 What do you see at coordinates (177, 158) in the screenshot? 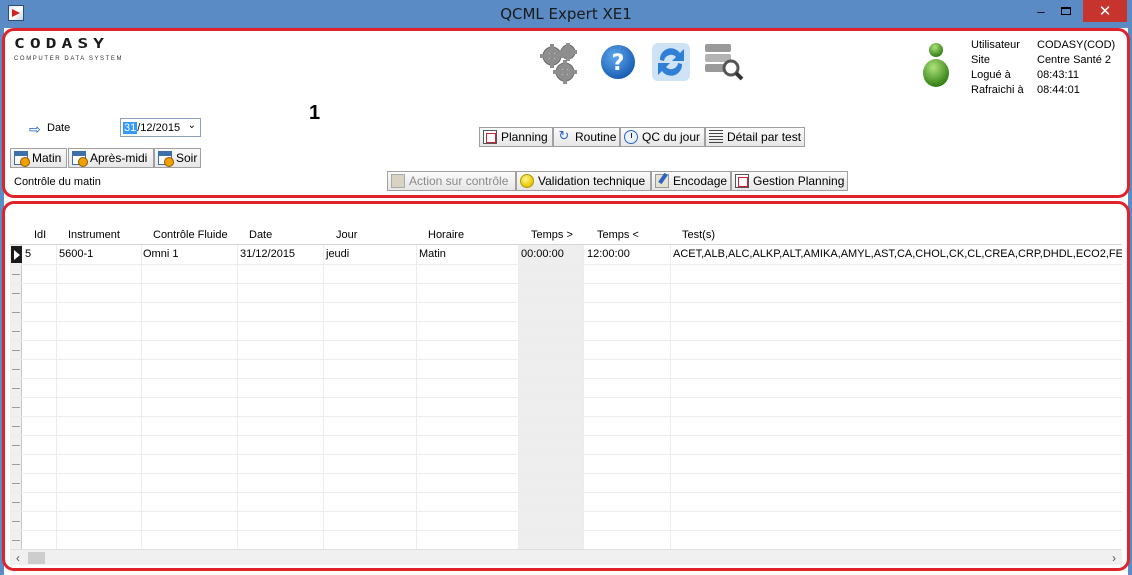
I see `soir-button: Soir` at bounding box center [177, 158].